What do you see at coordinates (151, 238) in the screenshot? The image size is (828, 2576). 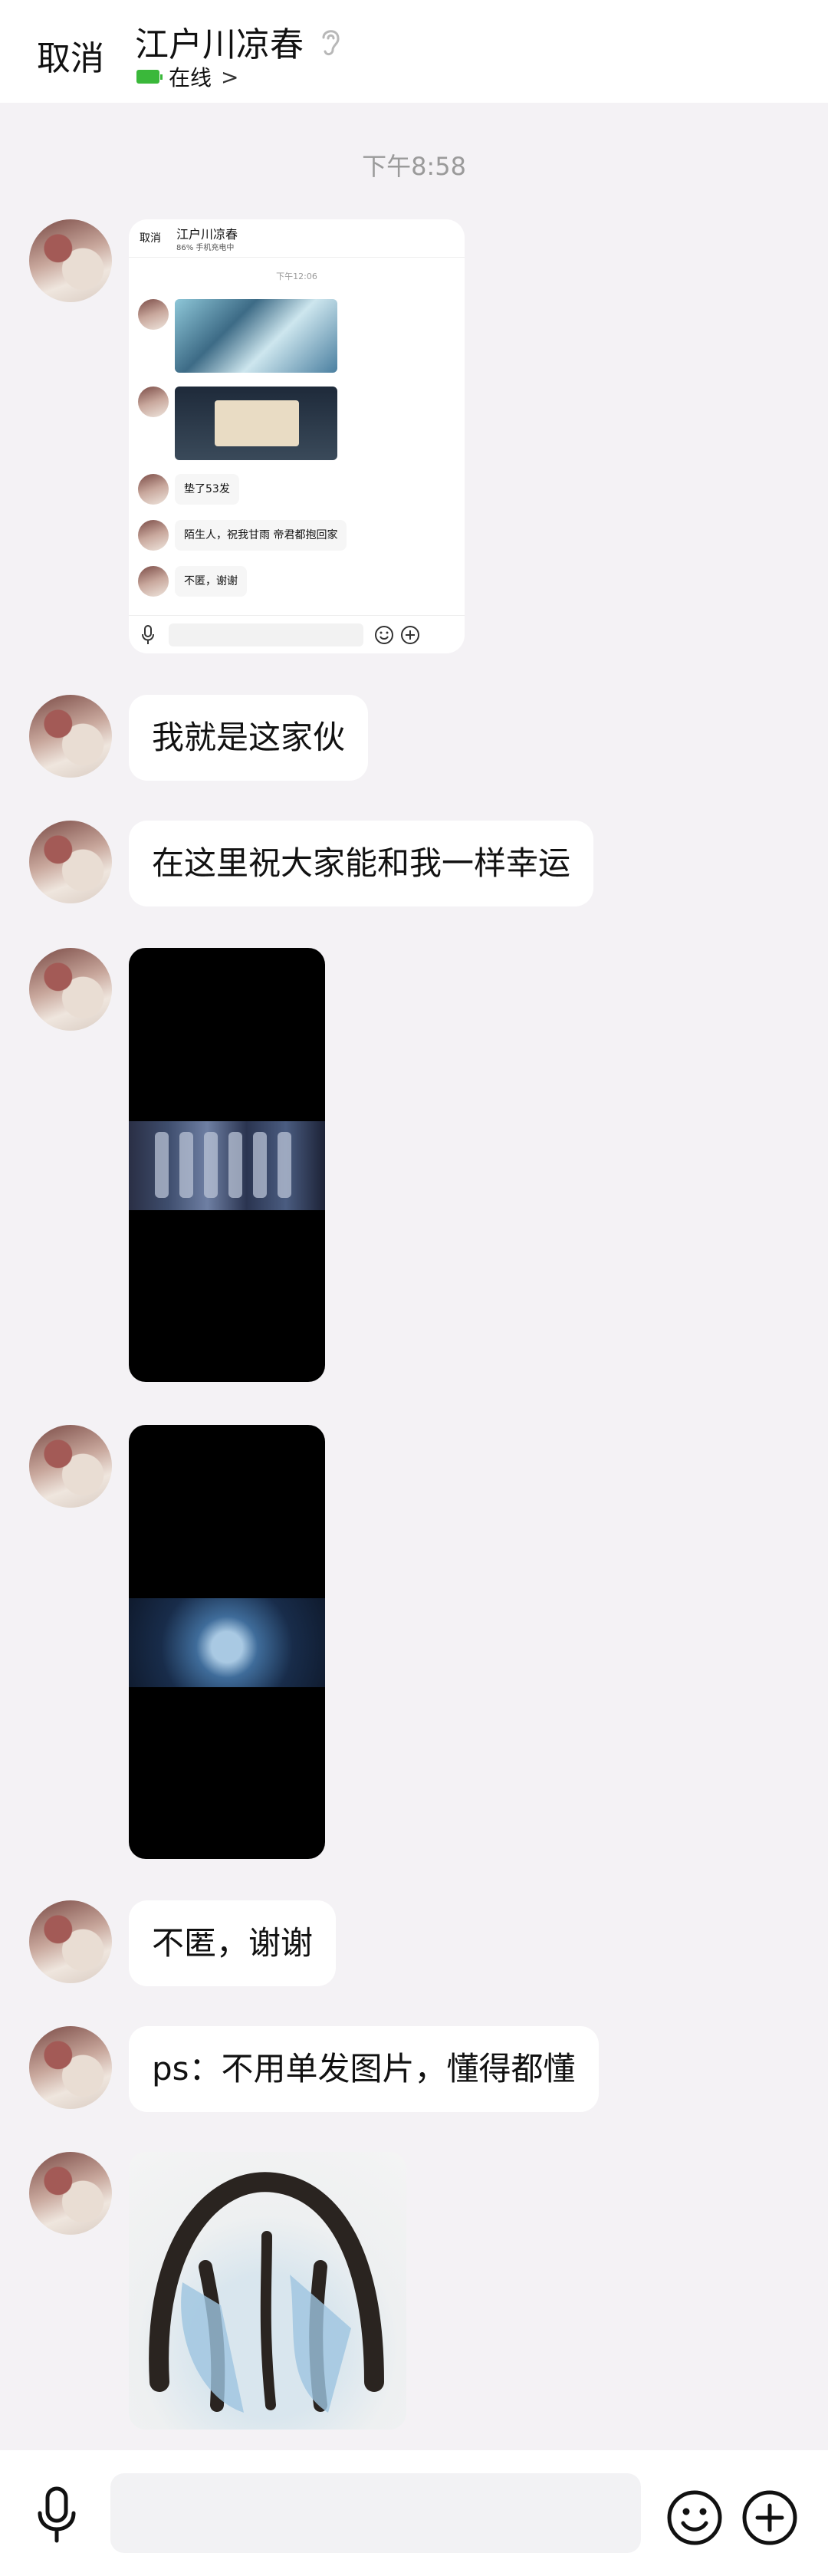 I see `screenshot-cancel-text: 取消` at bounding box center [151, 238].